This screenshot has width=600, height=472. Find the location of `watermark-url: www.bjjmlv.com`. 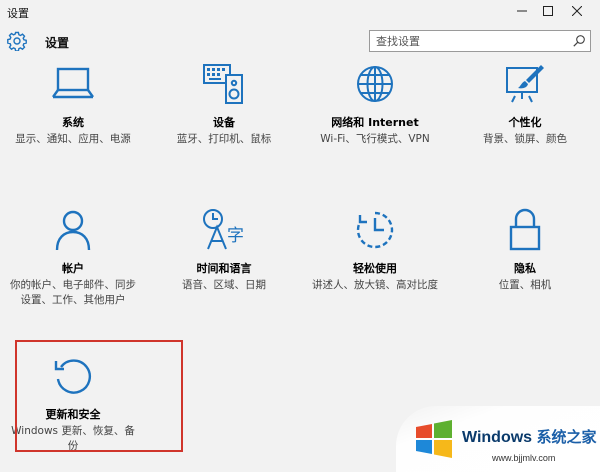

watermark-url: www.bjjmlv.com is located at coordinates (524, 458).